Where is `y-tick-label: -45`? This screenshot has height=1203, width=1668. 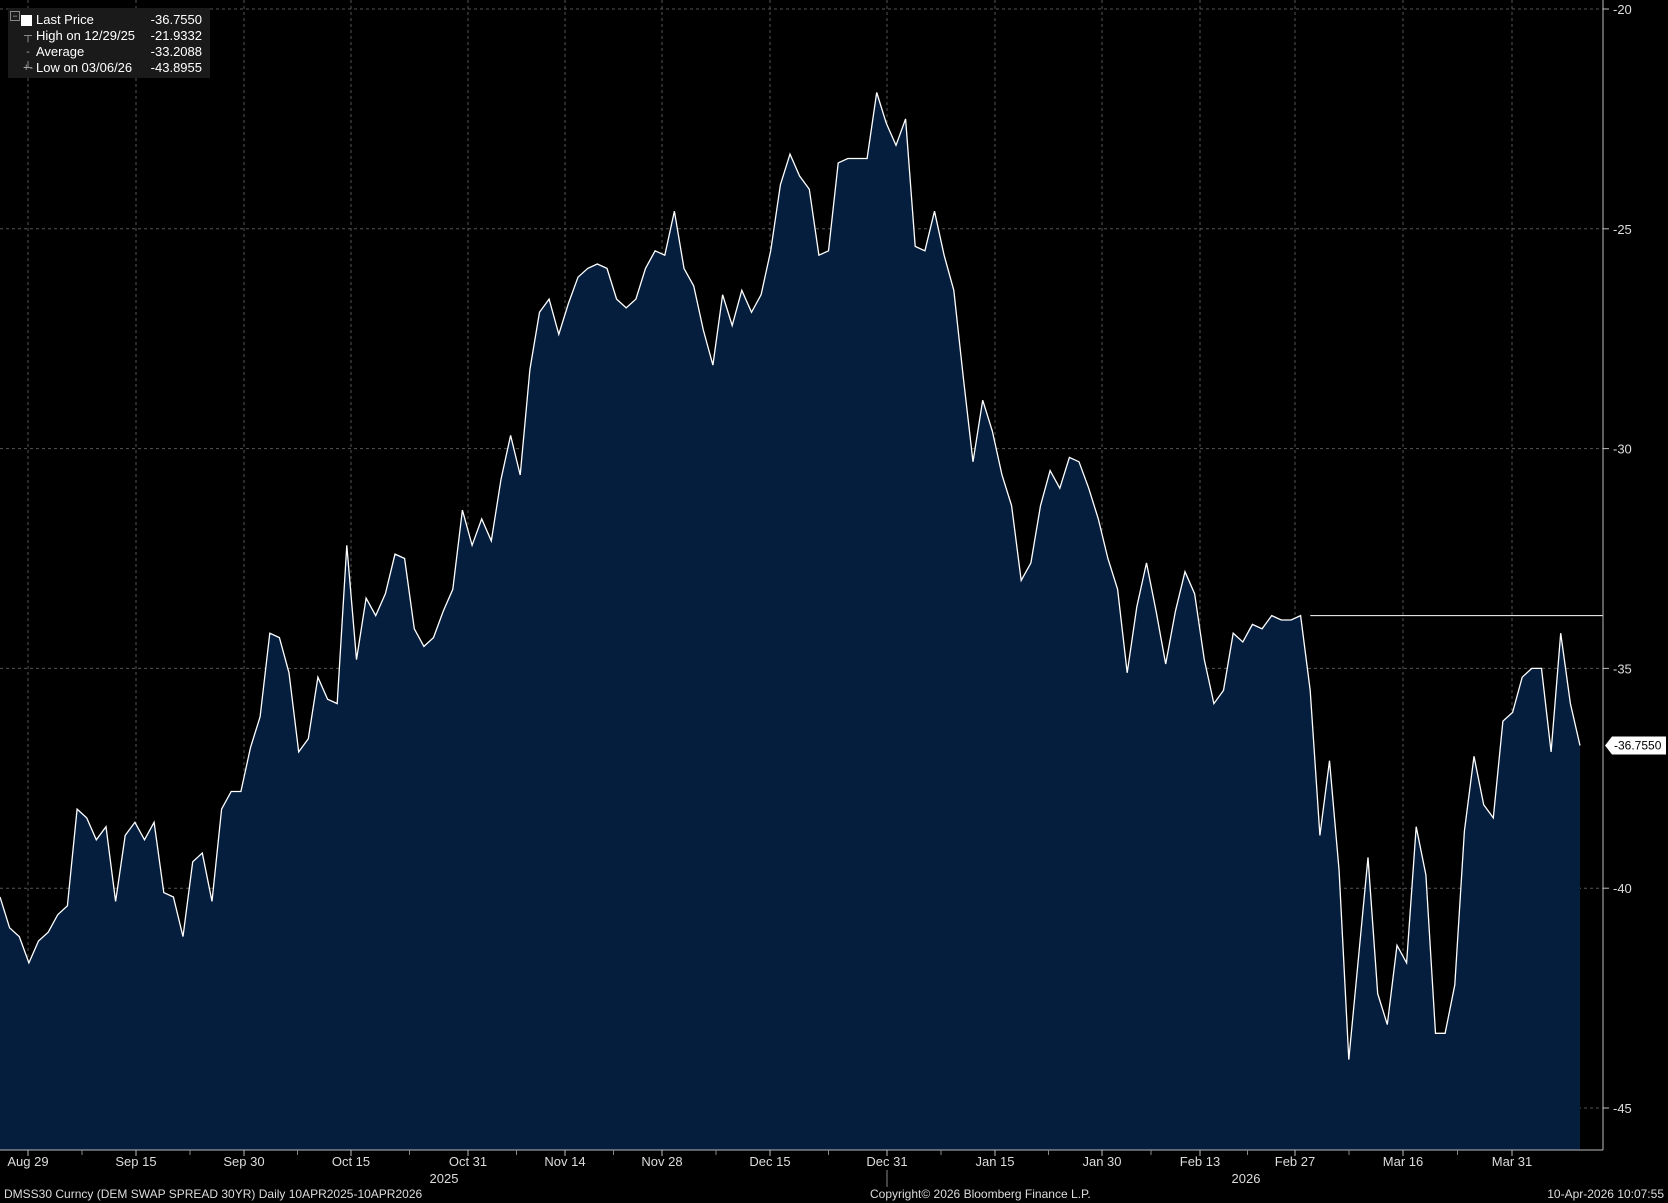 y-tick-label: -45 is located at coordinates (1622, 1108).